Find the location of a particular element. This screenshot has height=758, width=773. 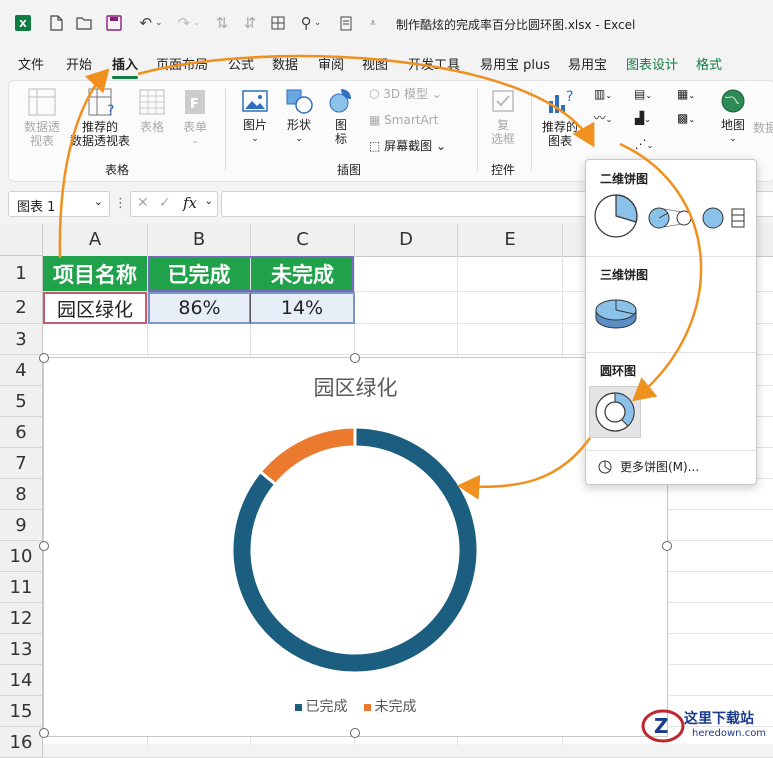

row-header-11: 11 is located at coordinates (21, 587).